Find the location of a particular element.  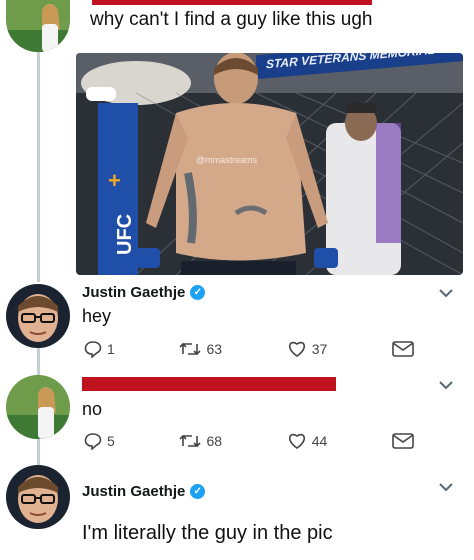

retweet-count: 68 is located at coordinates (214, 441).